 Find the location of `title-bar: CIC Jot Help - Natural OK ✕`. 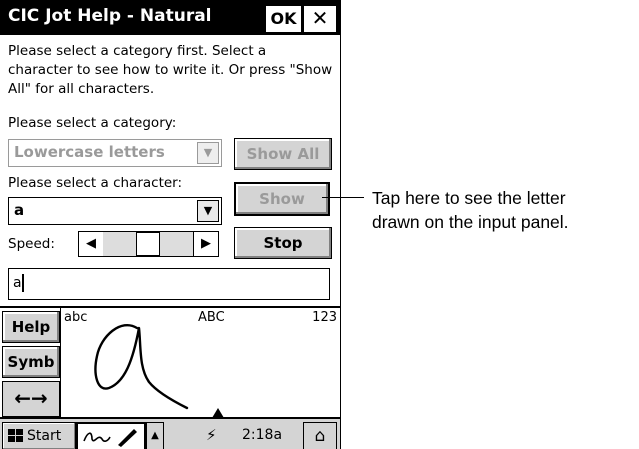

title-bar: CIC Jot Help - Natural OK ✕ is located at coordinates (170, 17).